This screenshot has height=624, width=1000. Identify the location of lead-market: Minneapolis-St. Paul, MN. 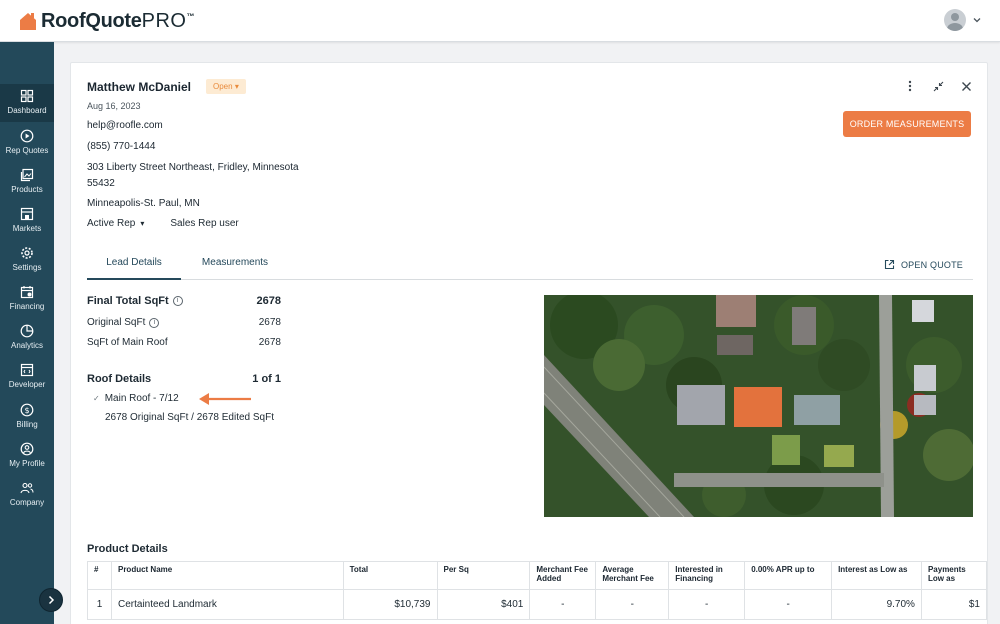
(143, 203).